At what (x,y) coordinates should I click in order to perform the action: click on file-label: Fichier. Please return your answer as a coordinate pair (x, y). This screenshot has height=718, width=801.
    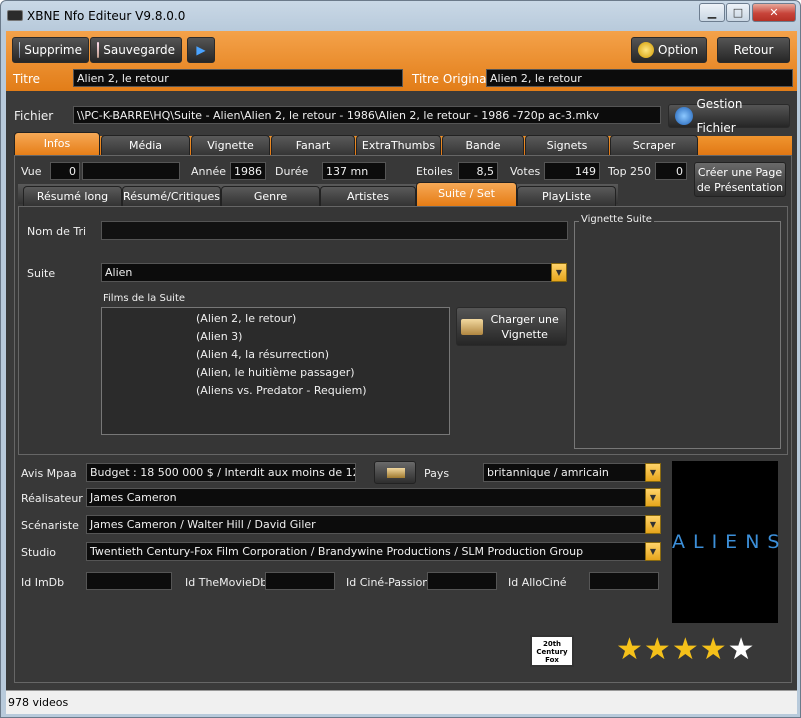
    Looking at the image, I should click on (34, 116).